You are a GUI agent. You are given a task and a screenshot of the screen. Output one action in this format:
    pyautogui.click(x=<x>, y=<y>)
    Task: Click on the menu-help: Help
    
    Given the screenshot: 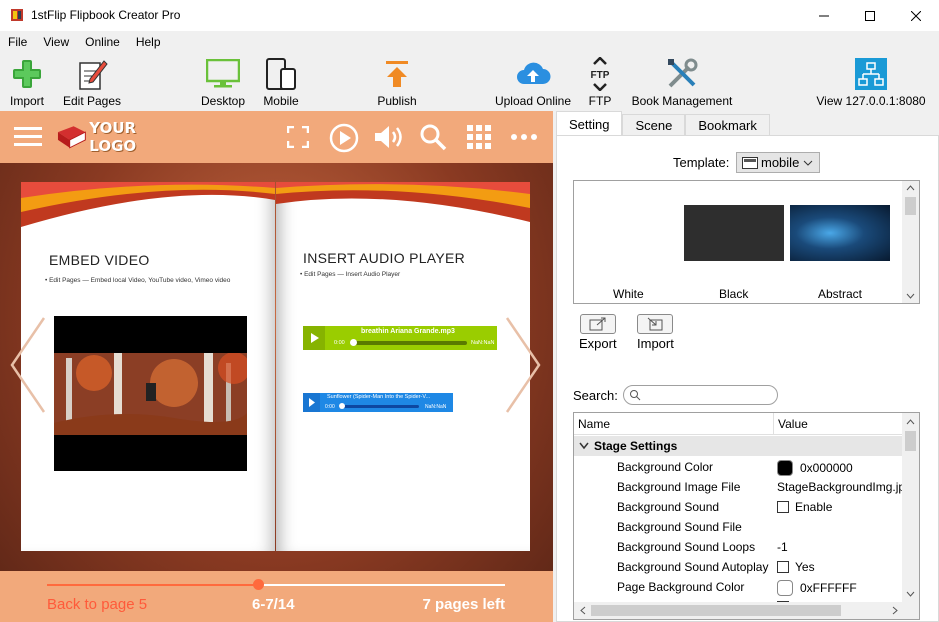 What is the action you would take?
    pyautogui.click(x=148, y=42)
    